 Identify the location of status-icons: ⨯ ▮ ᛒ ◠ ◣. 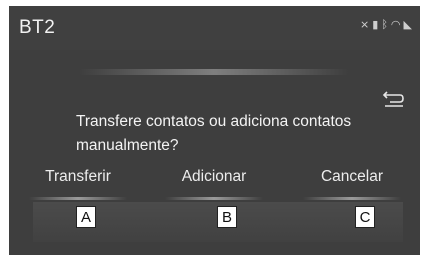
(386, 24).